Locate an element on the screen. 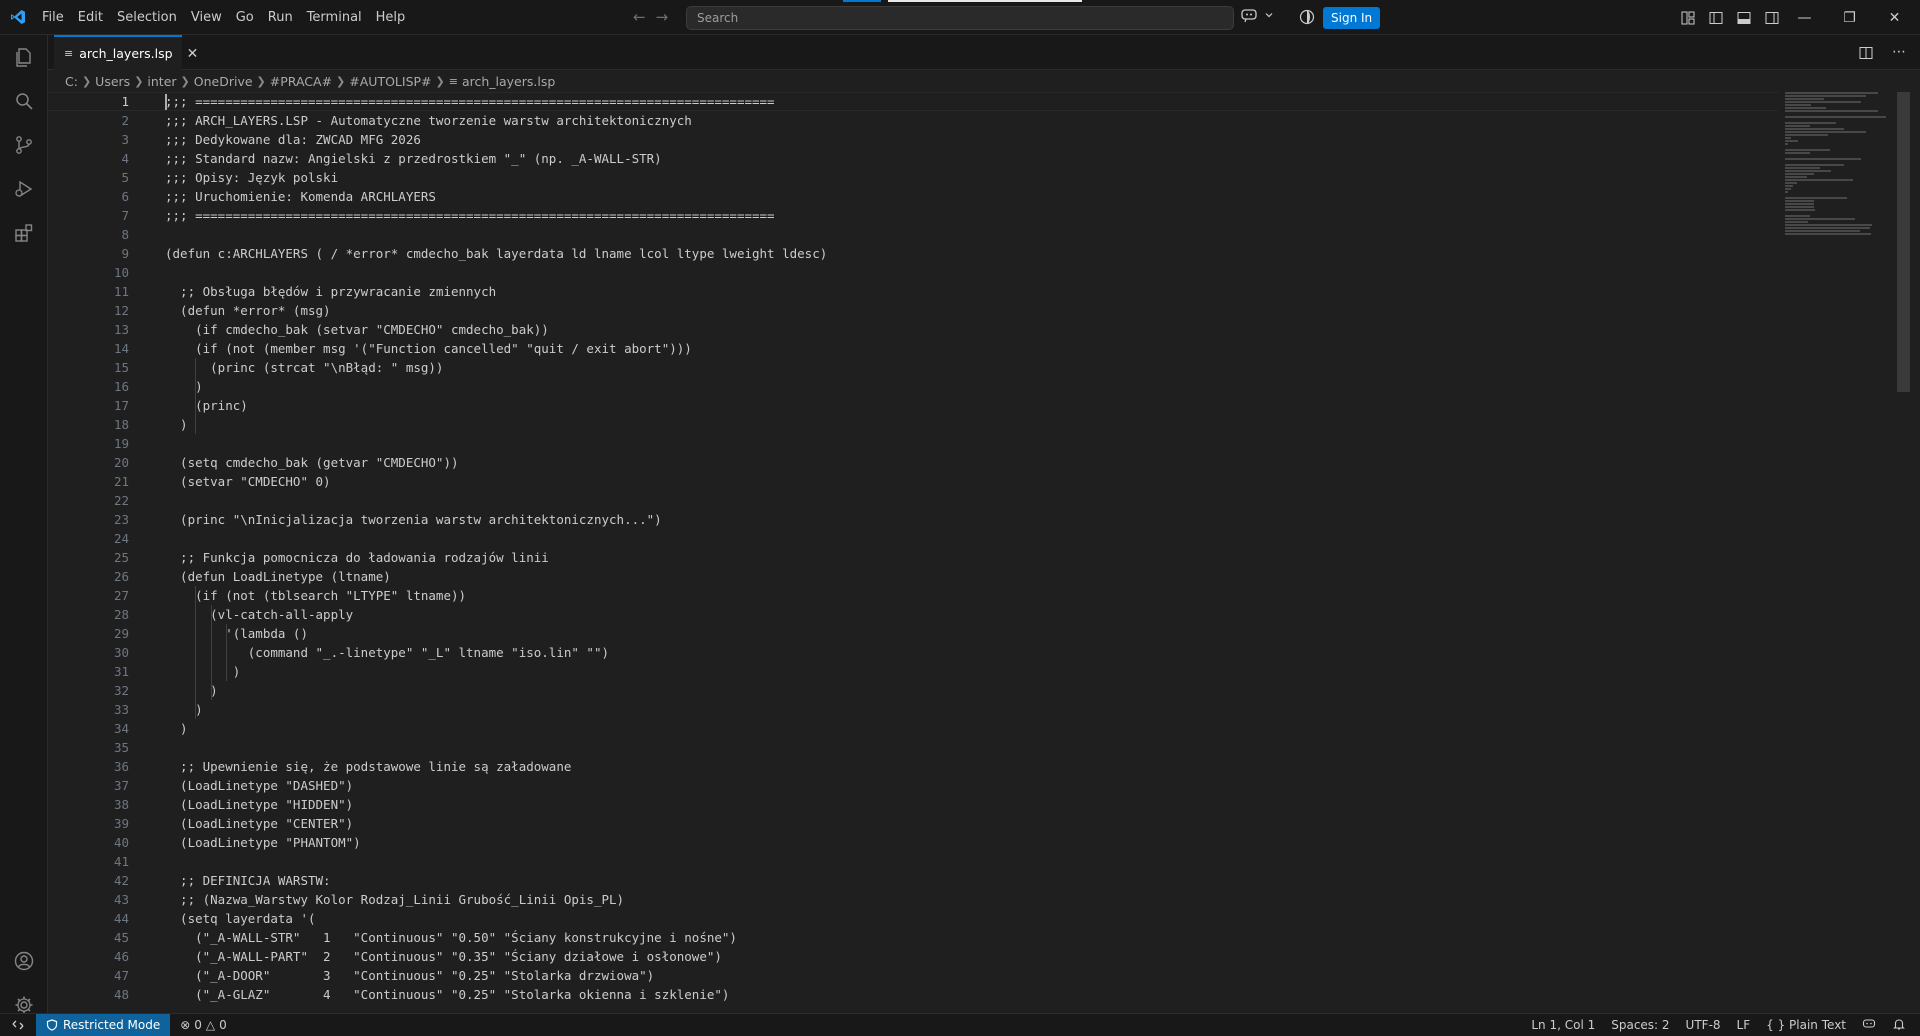 The image size is (1920, 1036). extensions-icon is located at coordinates (24, 233).